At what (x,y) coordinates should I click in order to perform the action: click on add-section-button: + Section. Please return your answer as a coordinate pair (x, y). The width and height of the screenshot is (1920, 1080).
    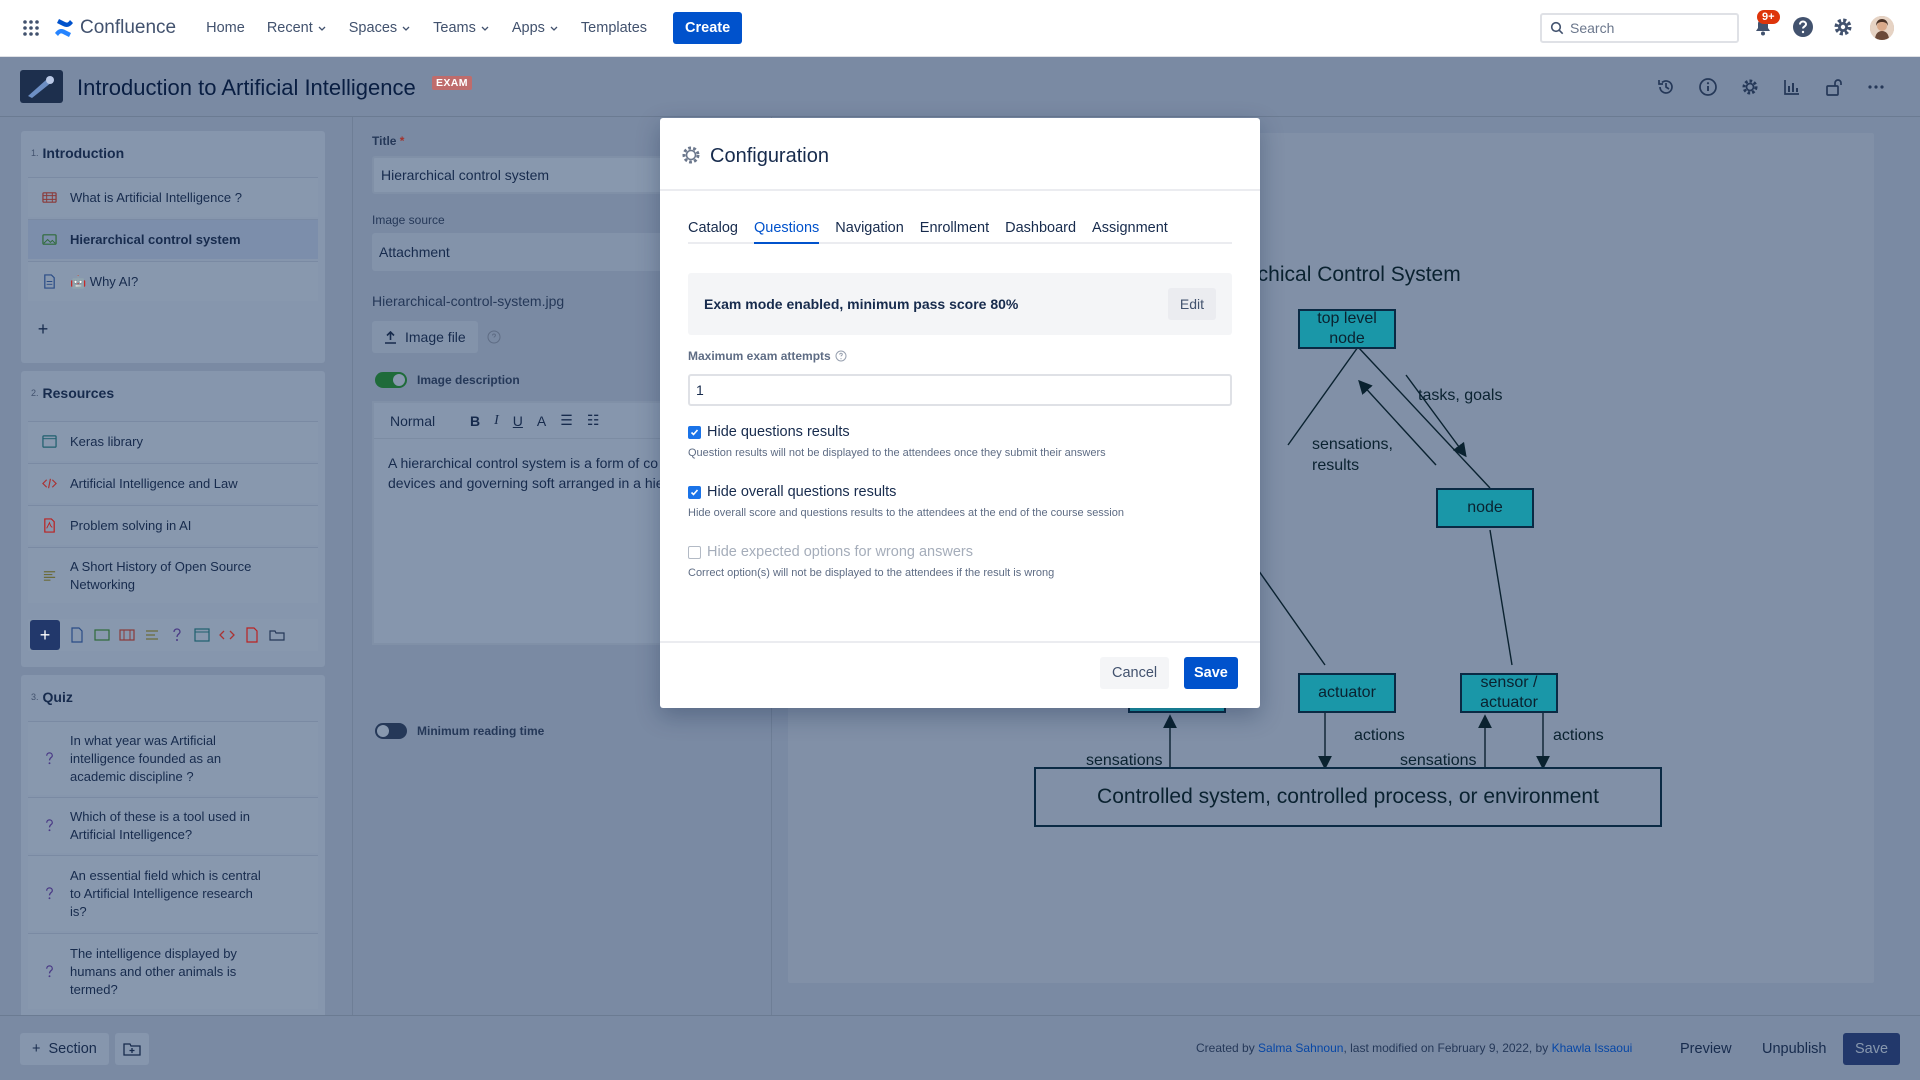
    Looking at the image, I should click on (64, 1049).